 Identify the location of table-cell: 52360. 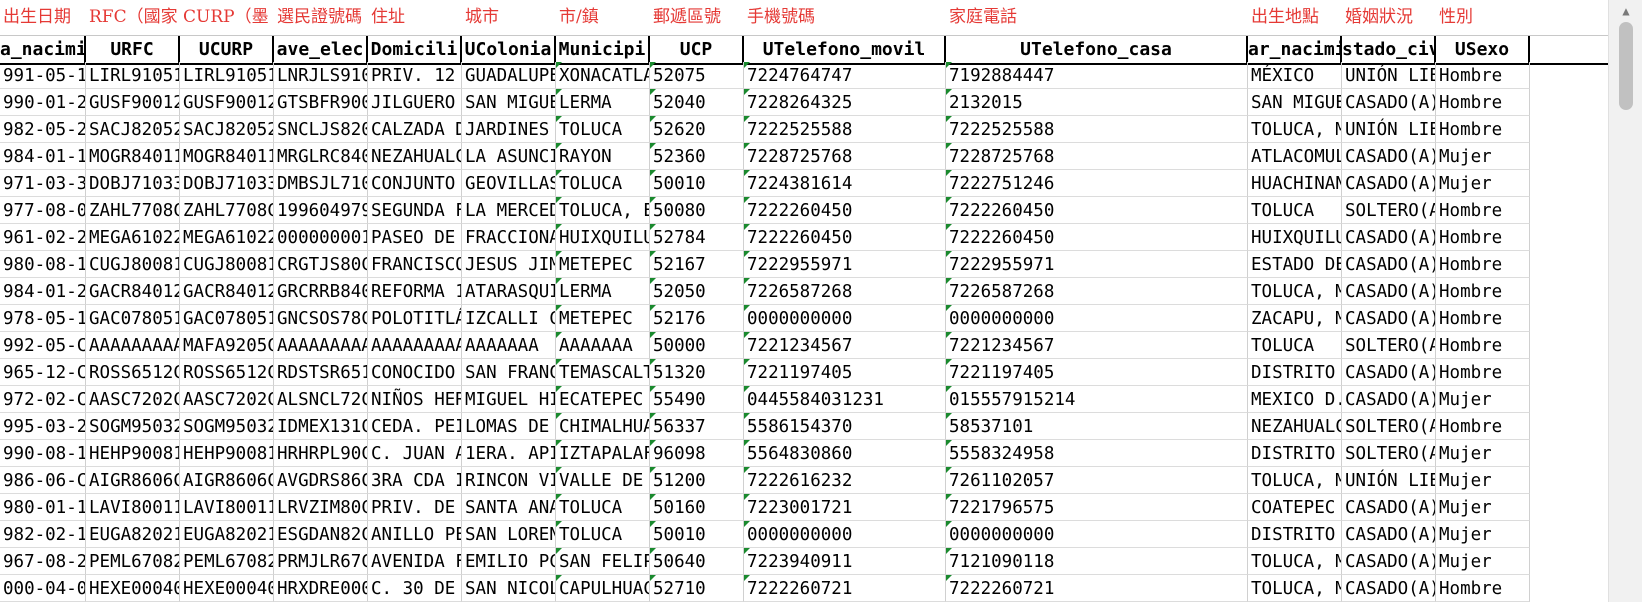
(697, 156).